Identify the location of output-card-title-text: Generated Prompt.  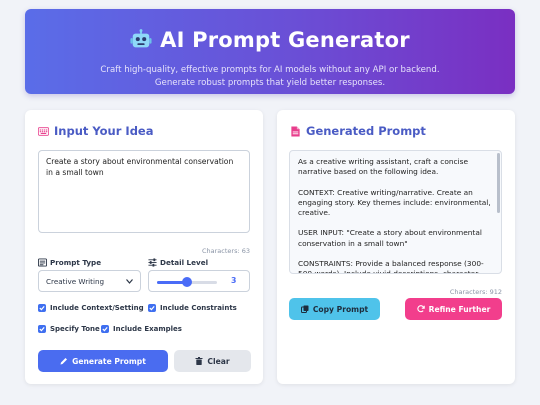
(366, 131).